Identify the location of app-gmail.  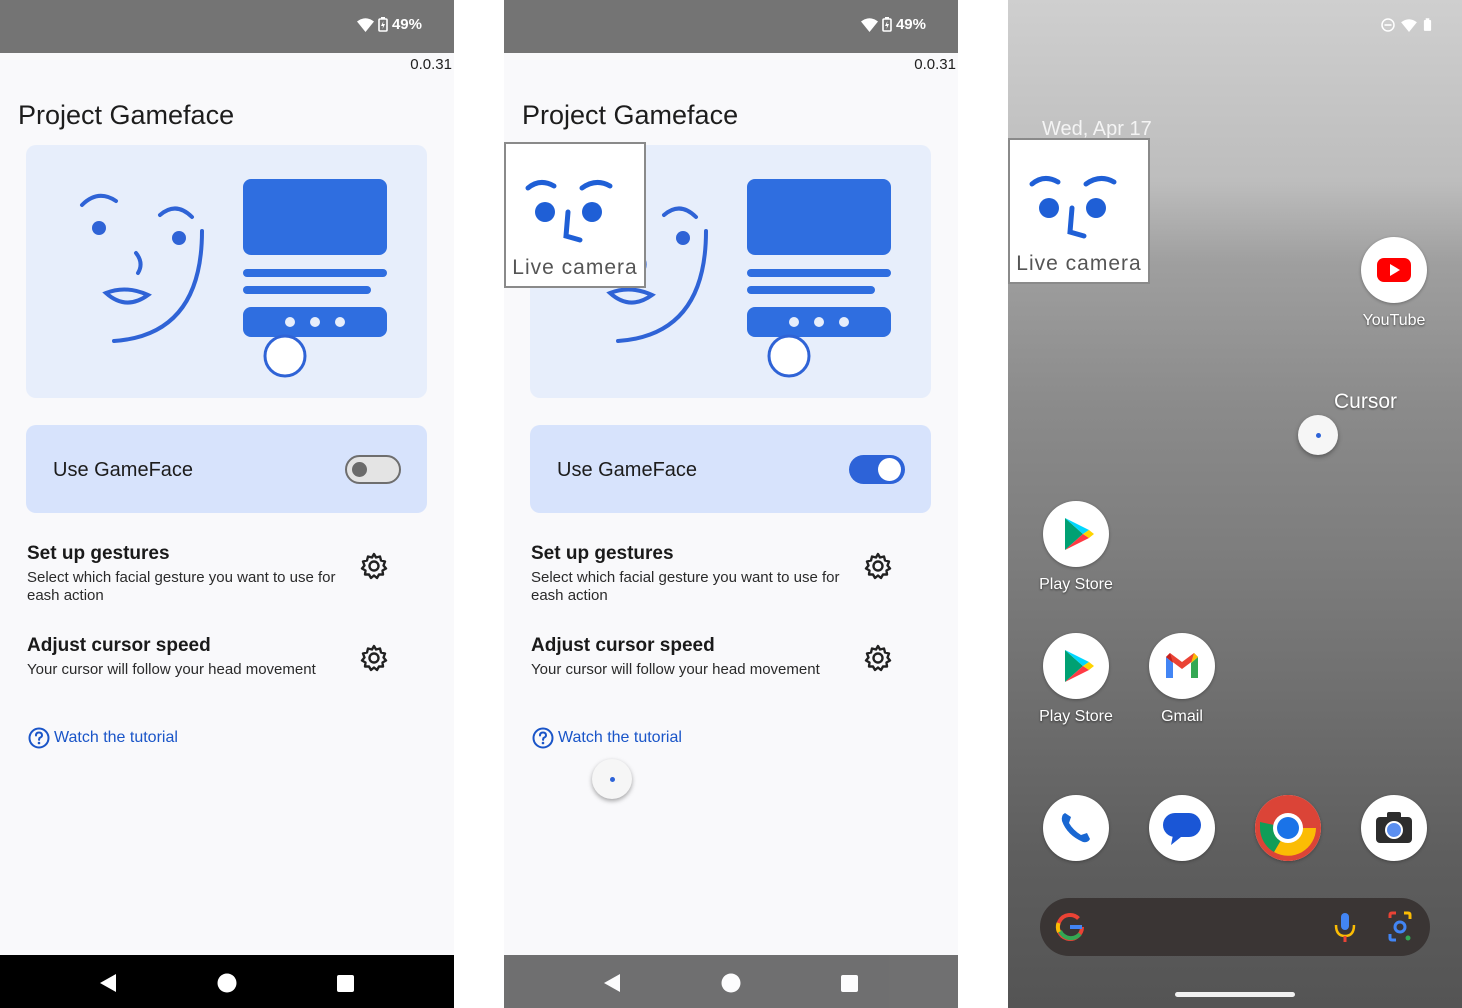
(1182, 666).